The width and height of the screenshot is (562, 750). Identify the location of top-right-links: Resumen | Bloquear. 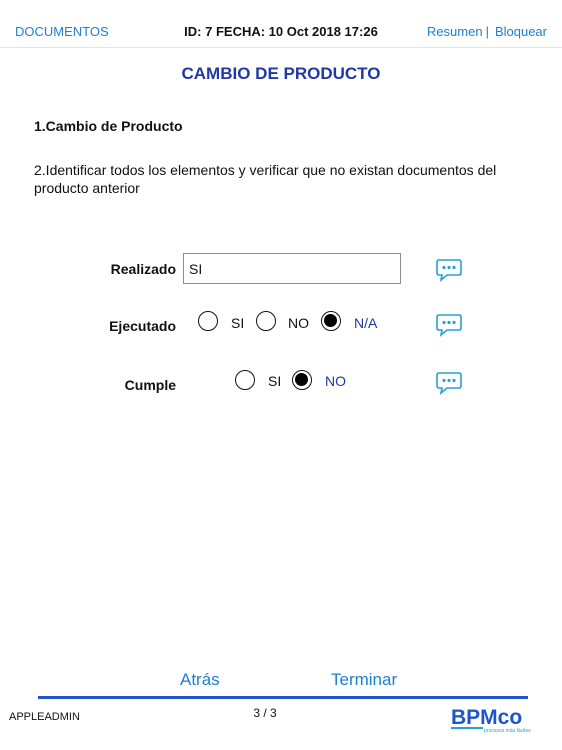
(487, 31).